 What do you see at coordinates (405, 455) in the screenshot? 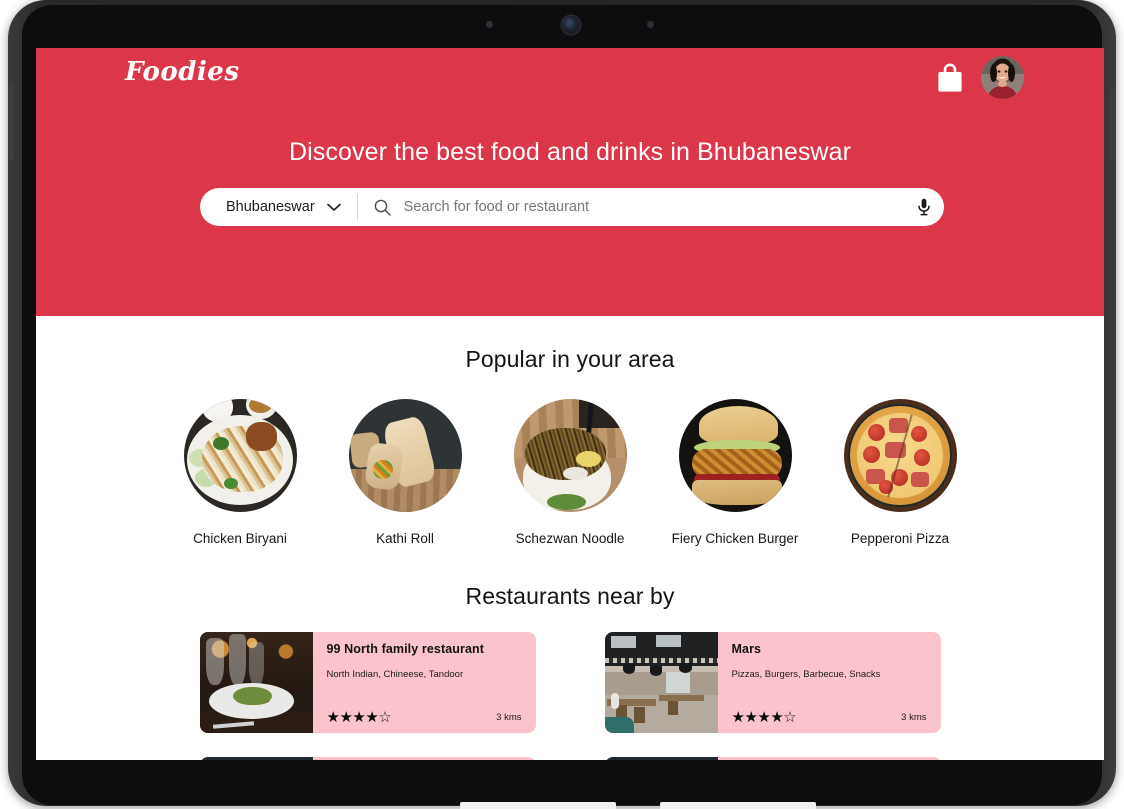
I see `kathi-roll-image` at bounding box center [405, 455].